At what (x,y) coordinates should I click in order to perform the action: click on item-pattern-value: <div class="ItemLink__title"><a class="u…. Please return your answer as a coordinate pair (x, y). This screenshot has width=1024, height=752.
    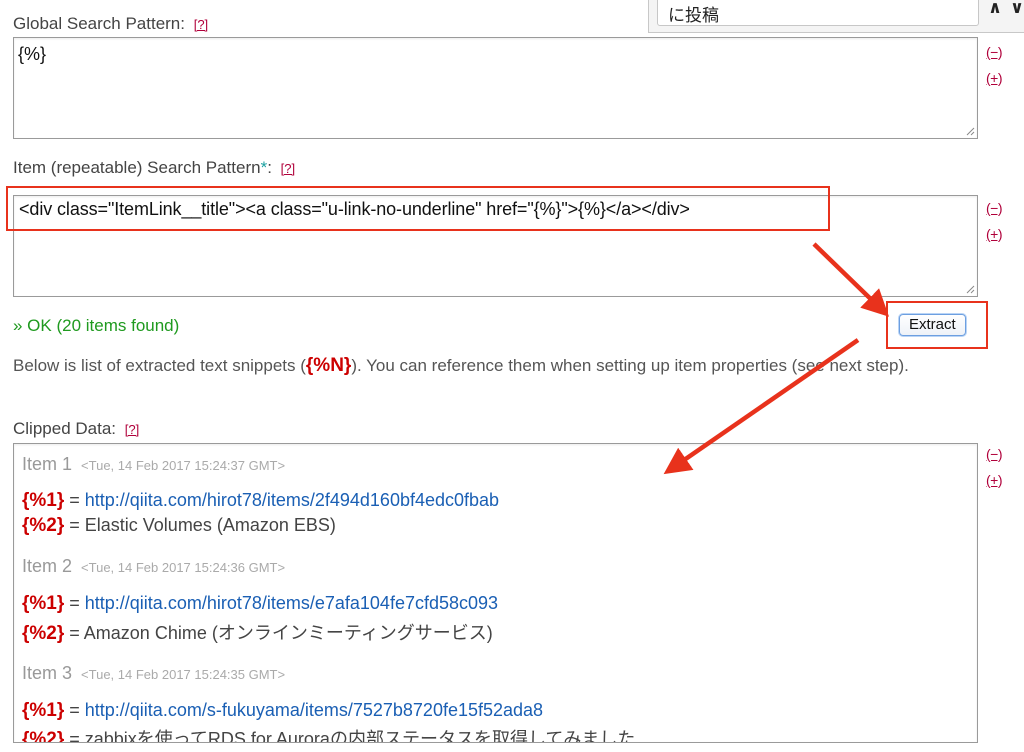
    Looking at the image, I should click on (354, 209).